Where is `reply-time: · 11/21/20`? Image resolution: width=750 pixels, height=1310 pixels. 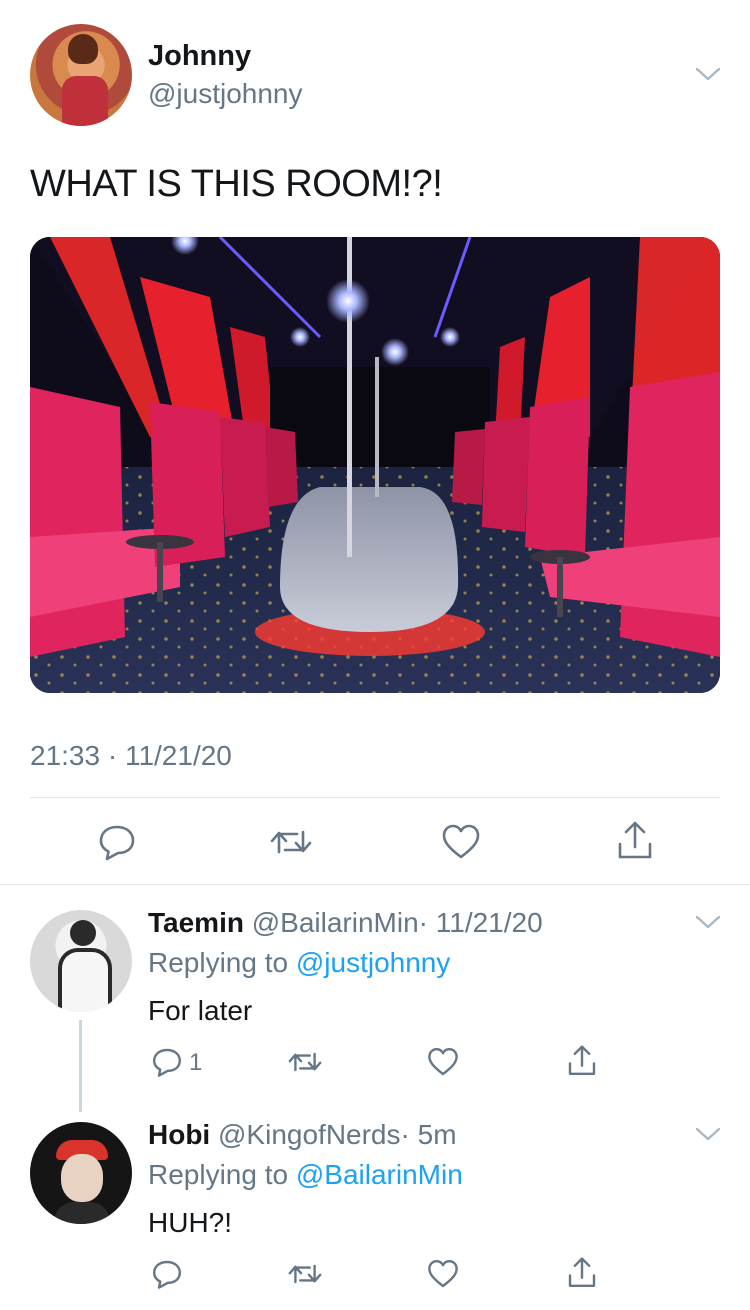 reply-time: · 11/21/20 is located at coordinates (481, 922).